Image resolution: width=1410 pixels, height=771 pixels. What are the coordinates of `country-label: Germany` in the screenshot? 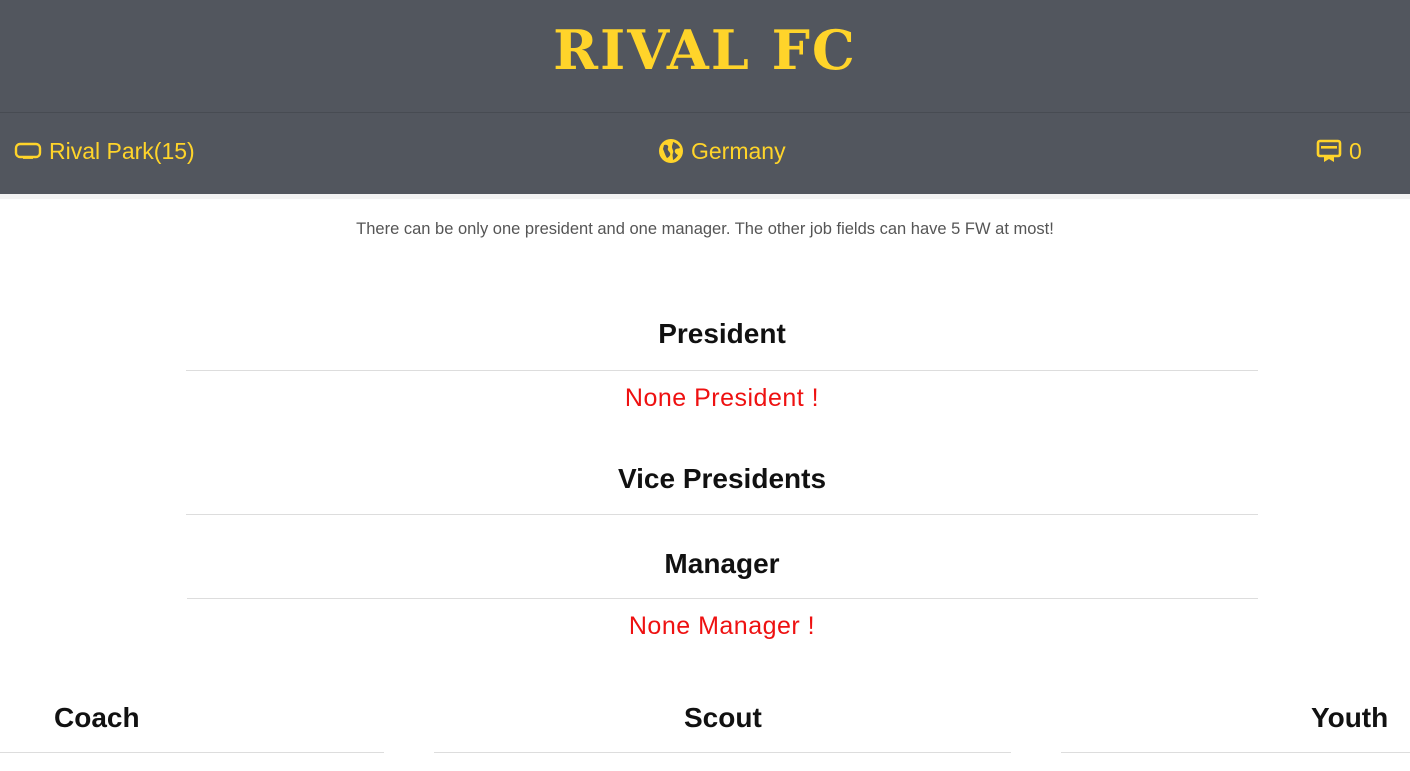 It's located at (738, 150).